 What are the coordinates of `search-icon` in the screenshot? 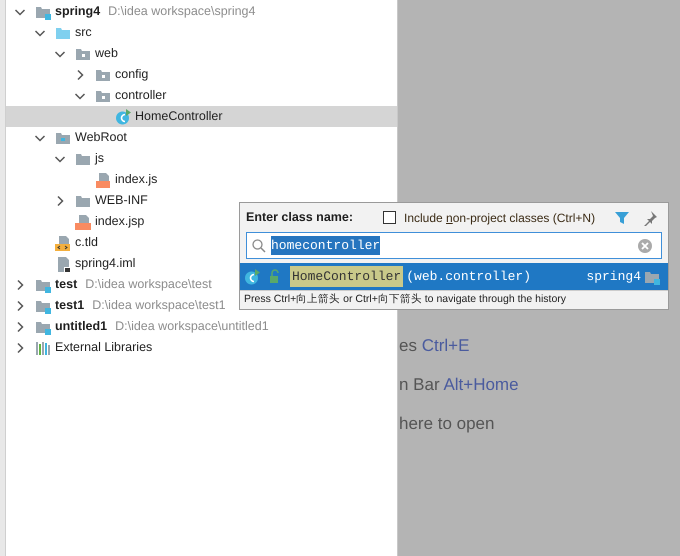 It's located at (259, 246).